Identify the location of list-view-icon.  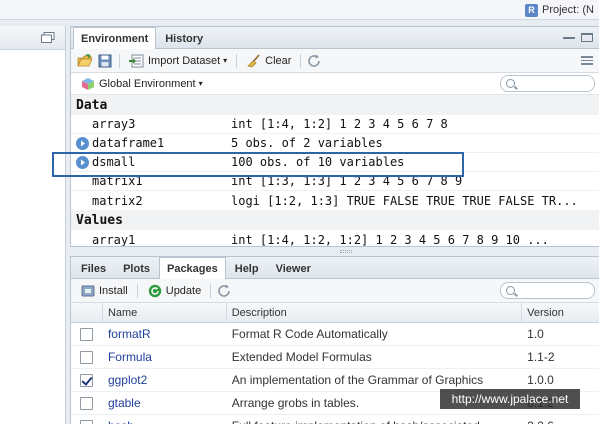
(587, 60).